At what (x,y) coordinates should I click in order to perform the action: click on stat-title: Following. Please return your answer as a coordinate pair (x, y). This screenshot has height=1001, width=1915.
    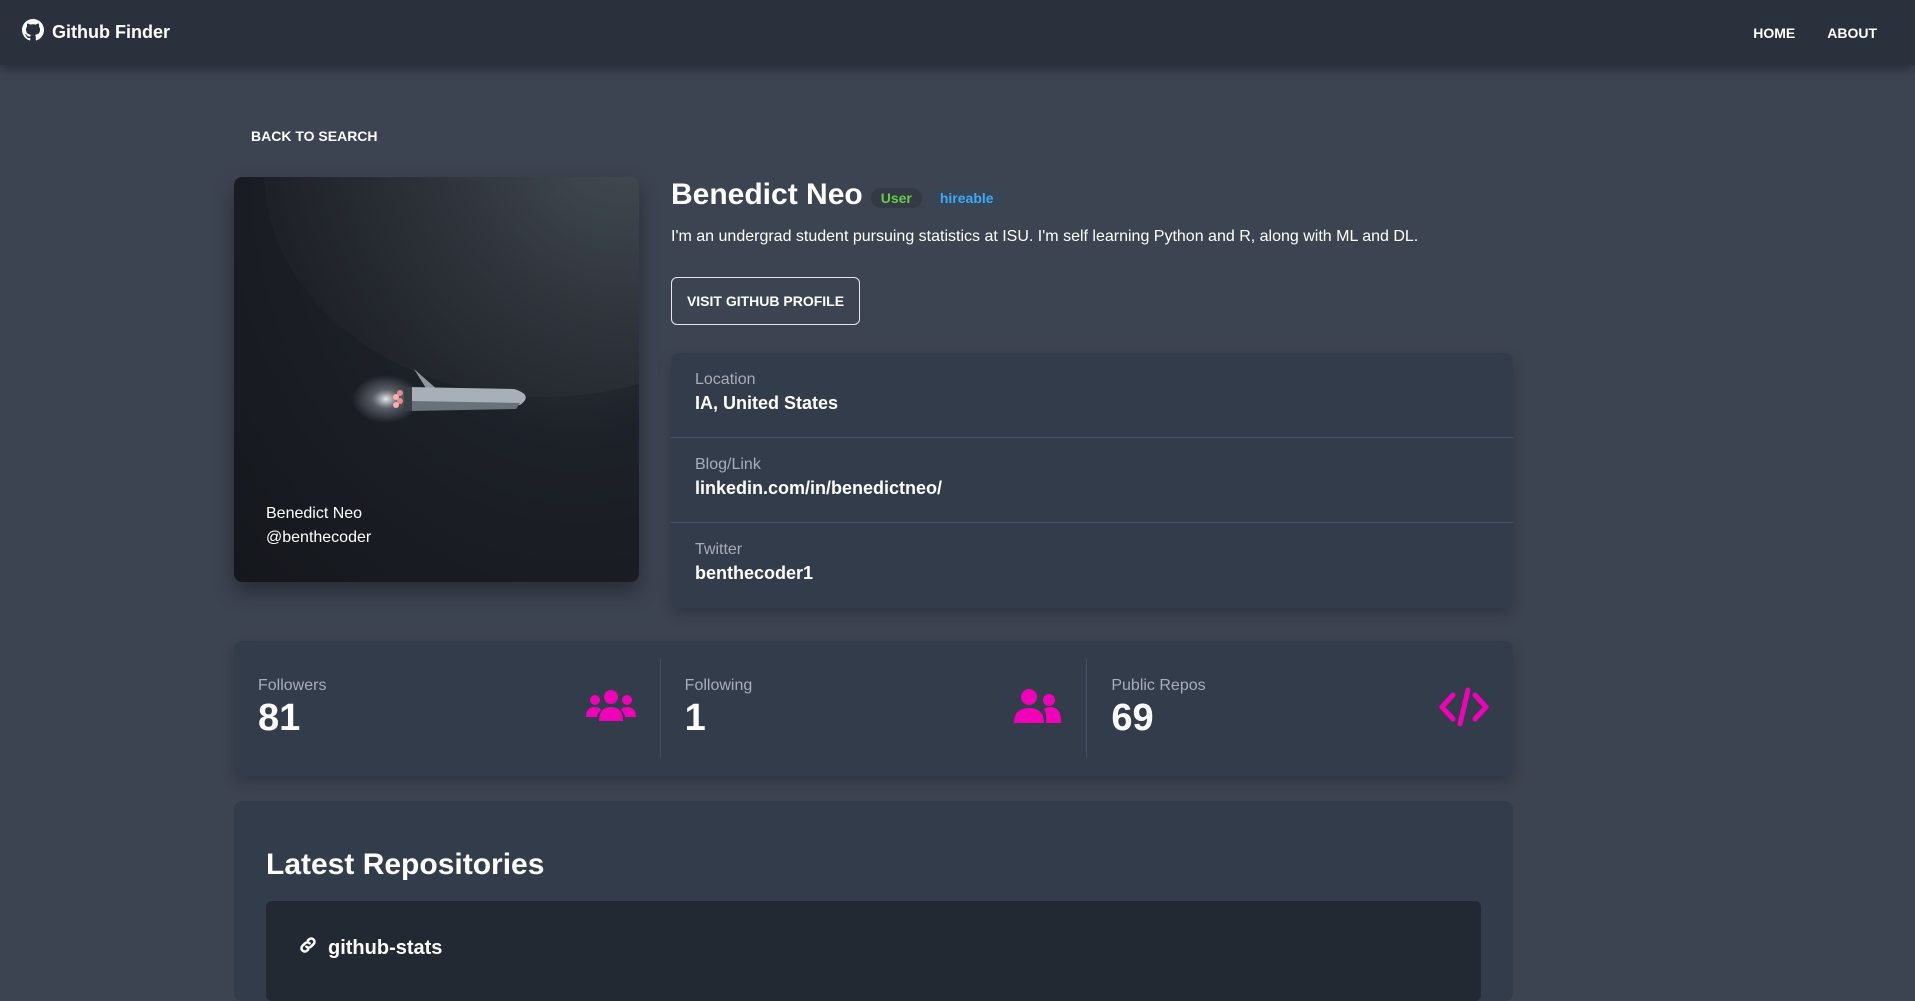
    Looking at the image, I should click on (718, 685).